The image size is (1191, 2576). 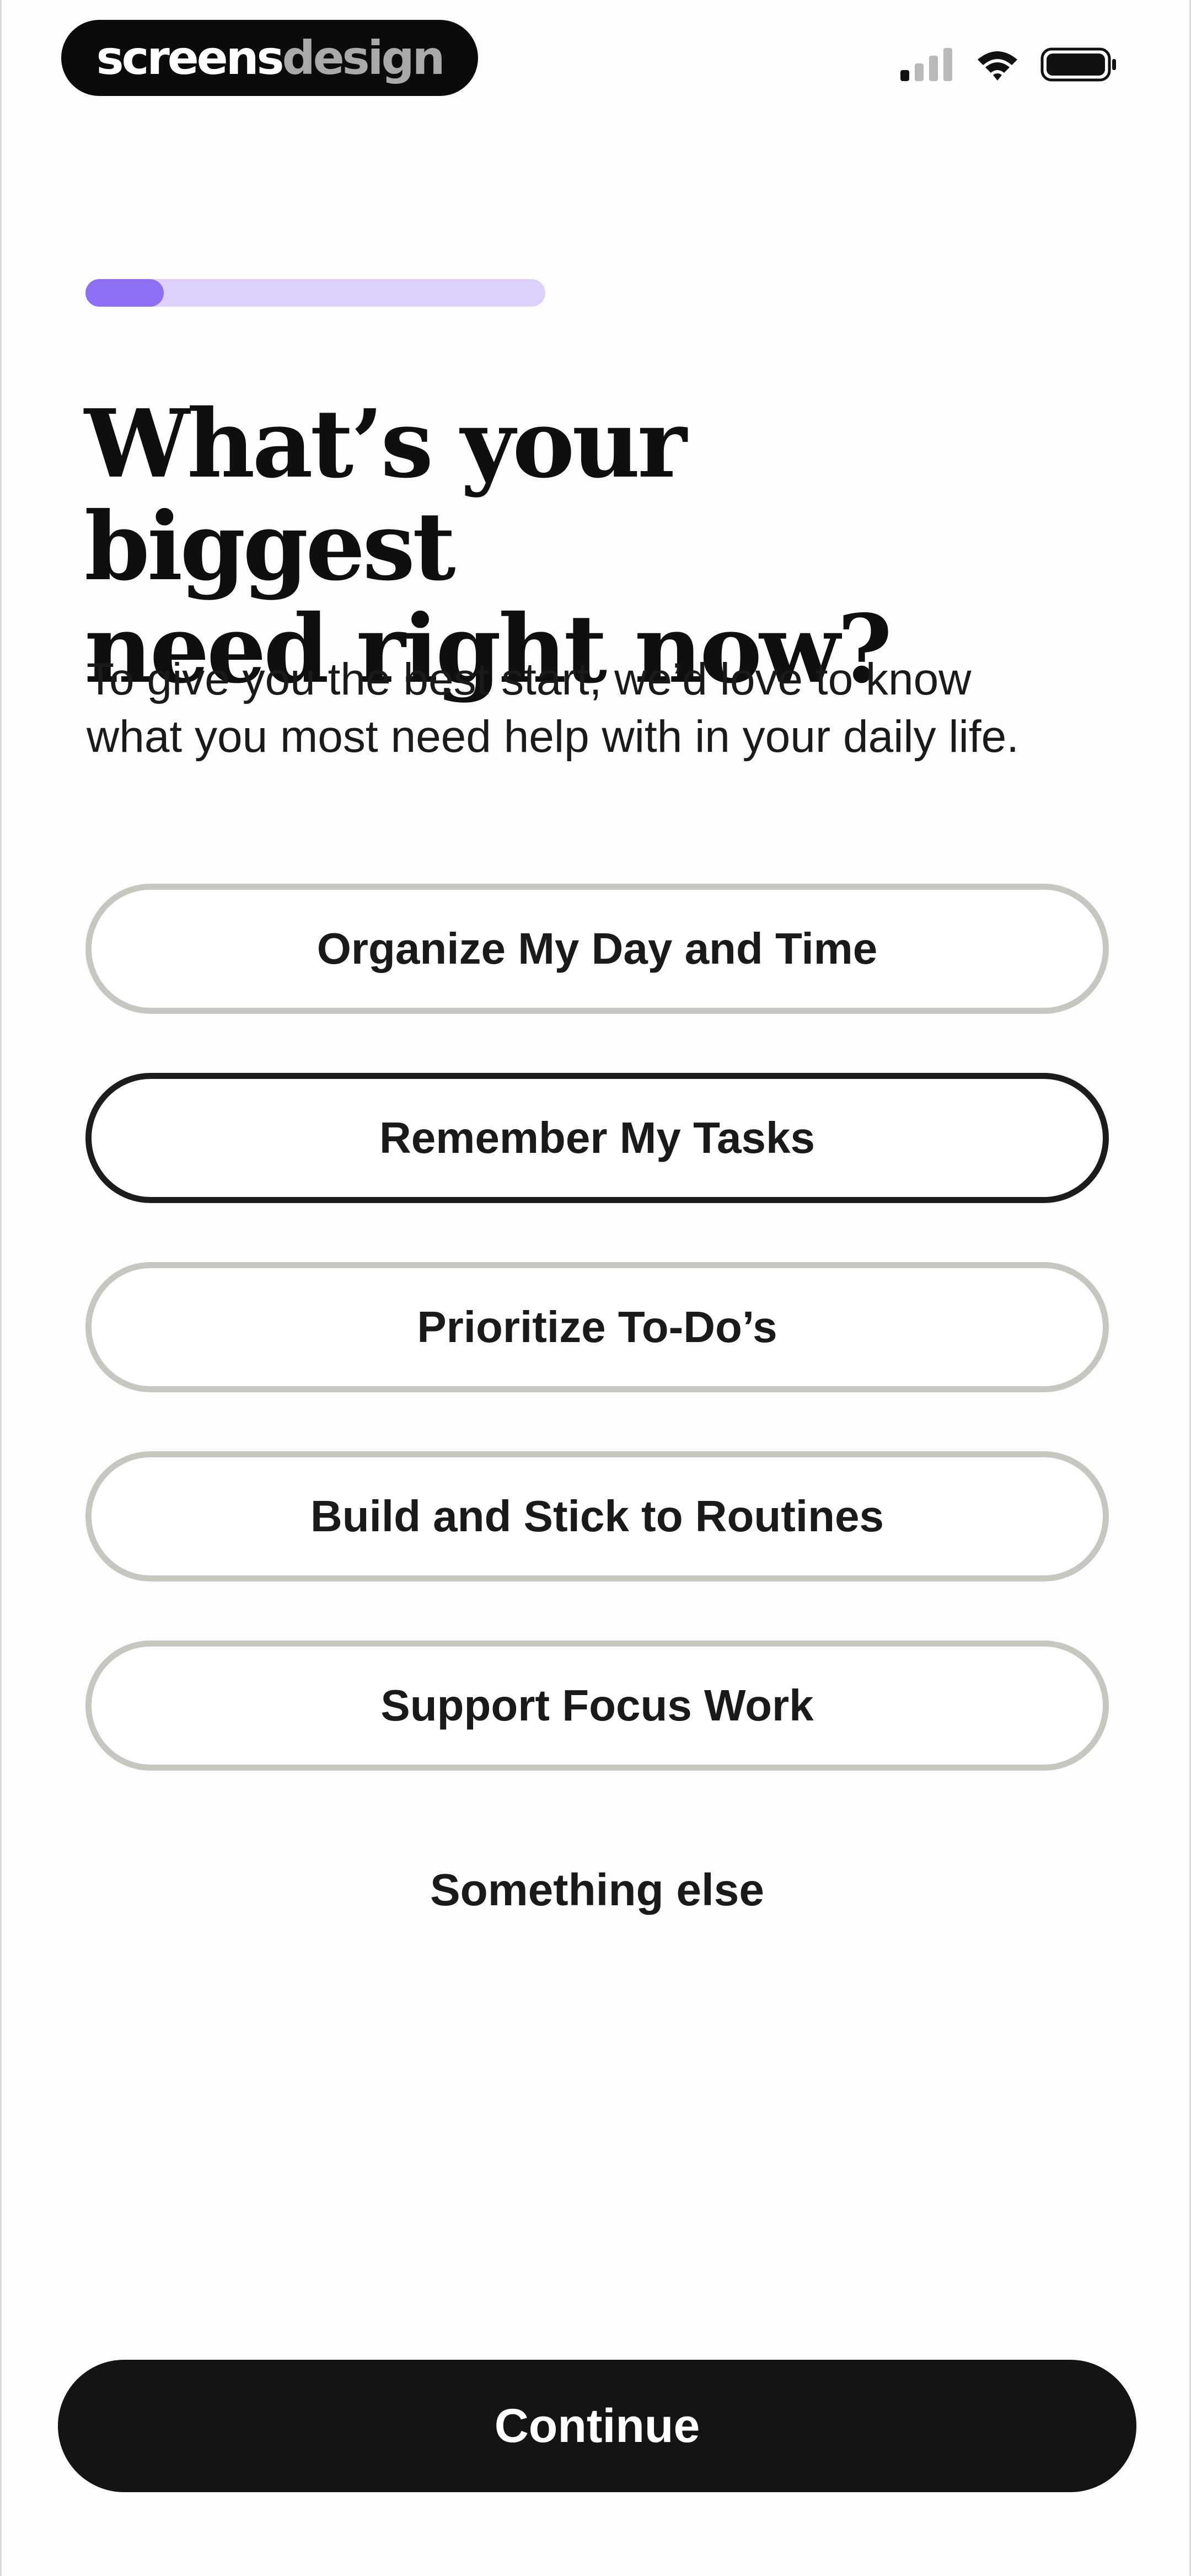 I want to click on status-icons, so click(x=1008, y=64).